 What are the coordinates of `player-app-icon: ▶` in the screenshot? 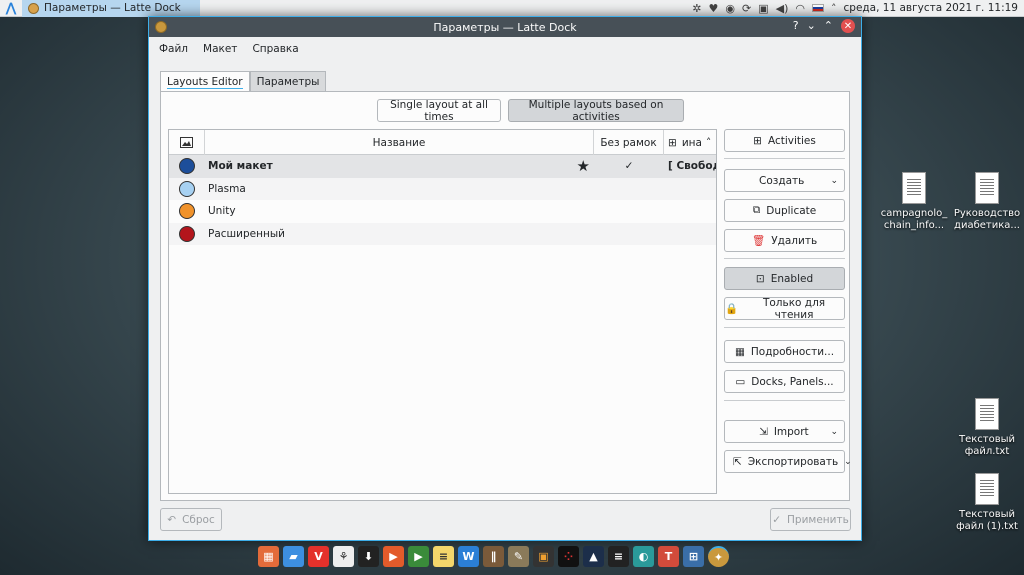 It's located at (418, 556).